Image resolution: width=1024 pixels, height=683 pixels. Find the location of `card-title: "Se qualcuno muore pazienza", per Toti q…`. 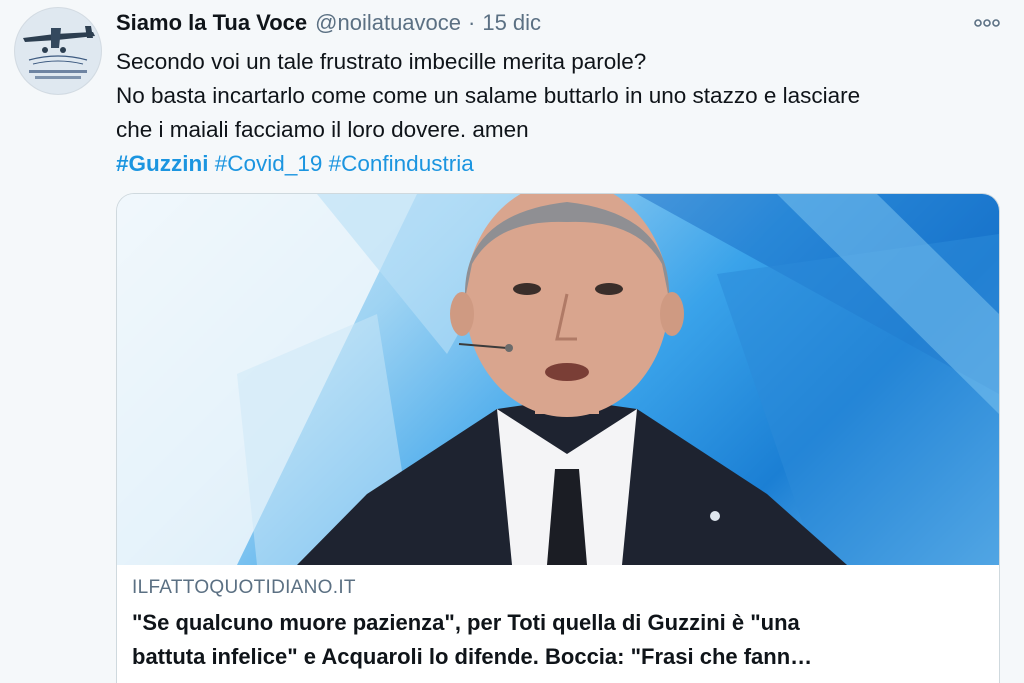

card-title: "Se qualcuno muore pazienza", per Toti q… is located at coordinates (559, 640).